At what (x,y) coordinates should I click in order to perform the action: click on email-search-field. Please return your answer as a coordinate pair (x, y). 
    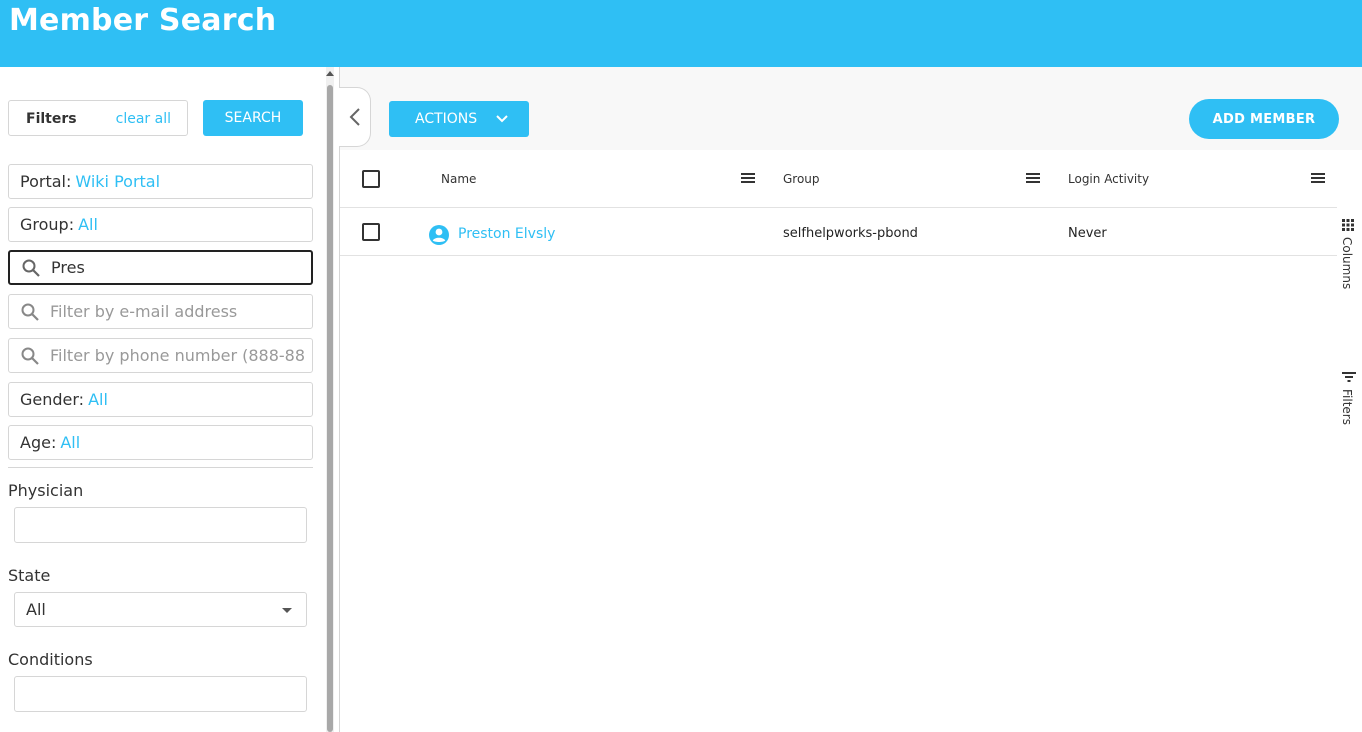
    Looking at the image, I should click on (160, 311).